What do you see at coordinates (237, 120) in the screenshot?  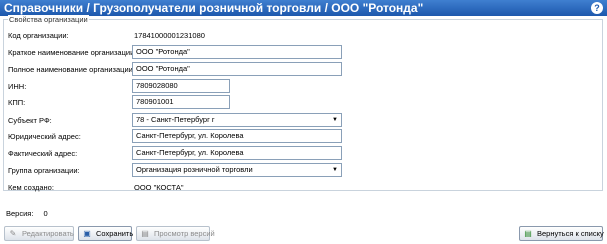 I see `subject-select: 78 - Санкт-Петербург г ▼` at bounding box center [237, 120].